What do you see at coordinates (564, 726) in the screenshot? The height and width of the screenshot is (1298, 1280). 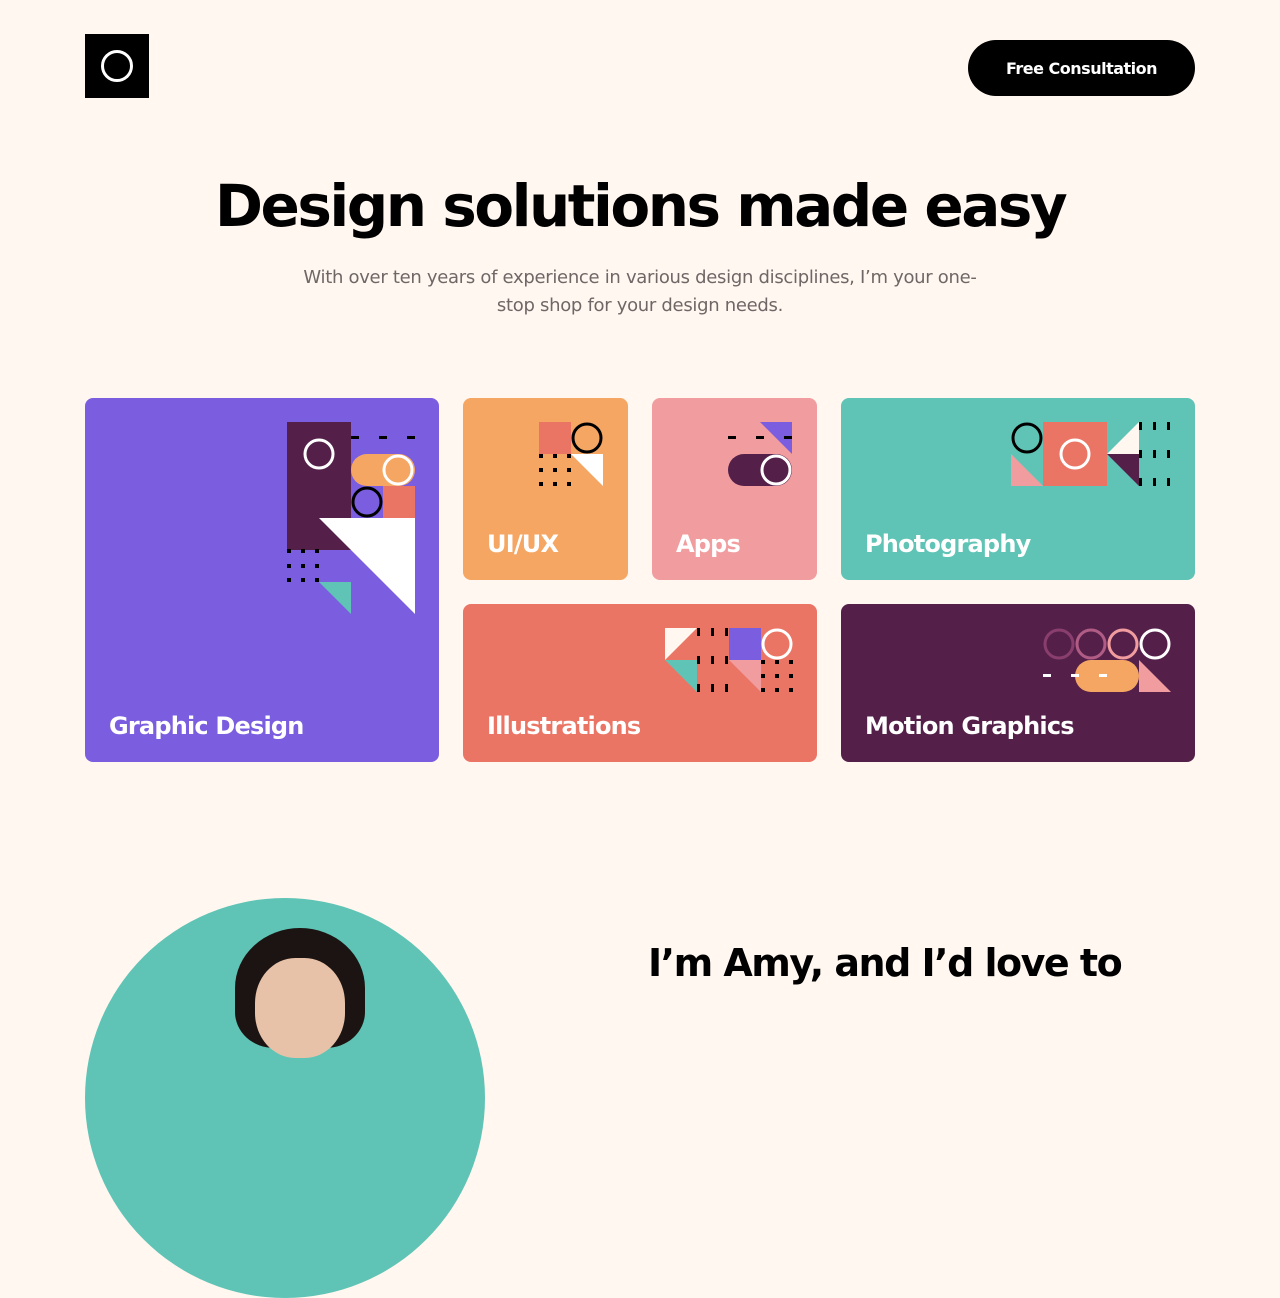 I see `service-card-label: Illustrations` at bounding box center [564, 726].